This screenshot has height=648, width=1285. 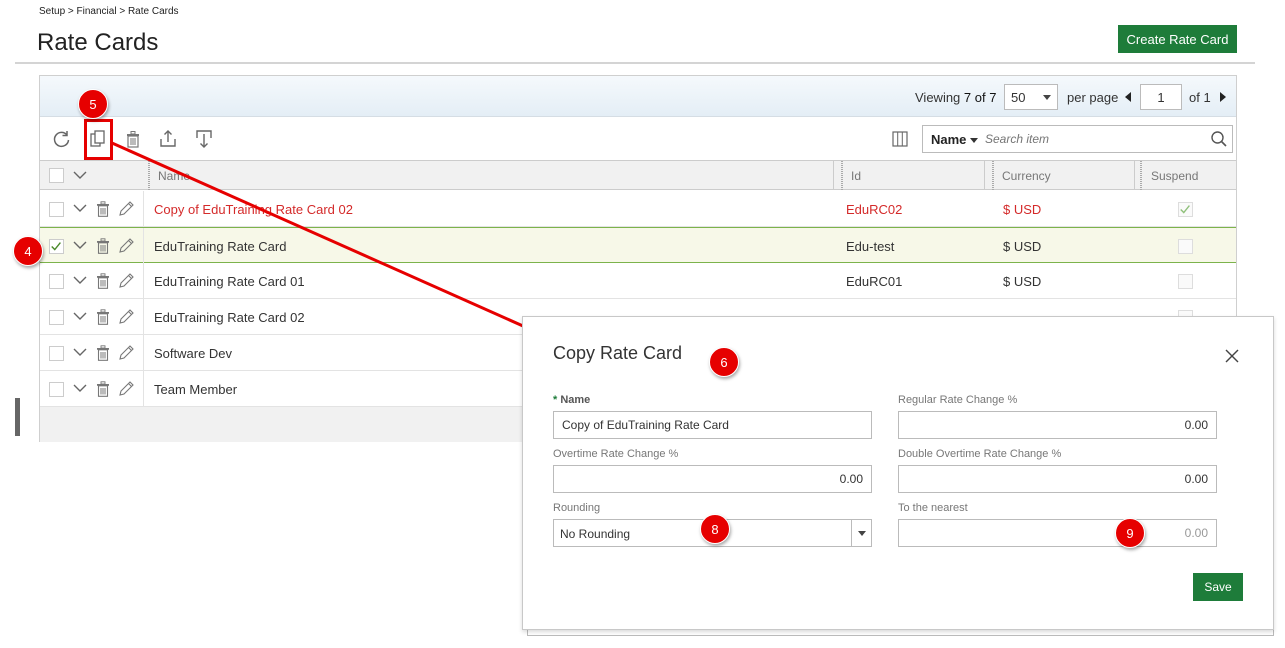 I want to click on viewing-text: Viewing 7 of 7, so click(x=955, y=97).